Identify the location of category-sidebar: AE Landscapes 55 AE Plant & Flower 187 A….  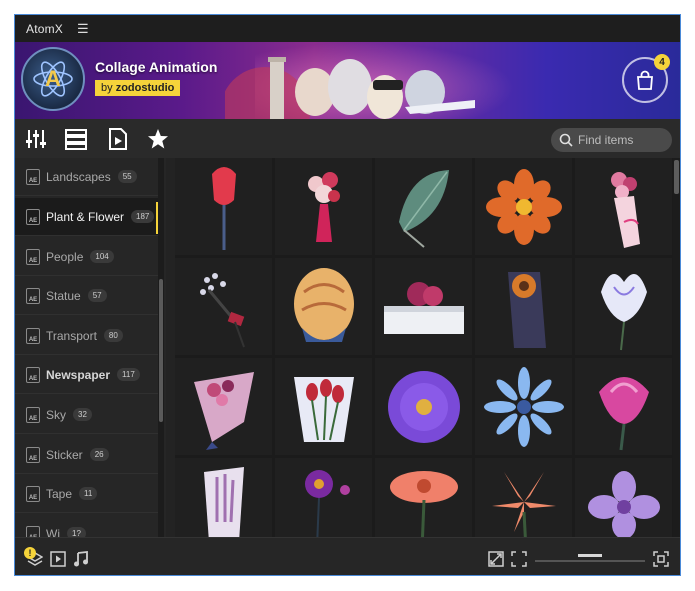
(90, 347).